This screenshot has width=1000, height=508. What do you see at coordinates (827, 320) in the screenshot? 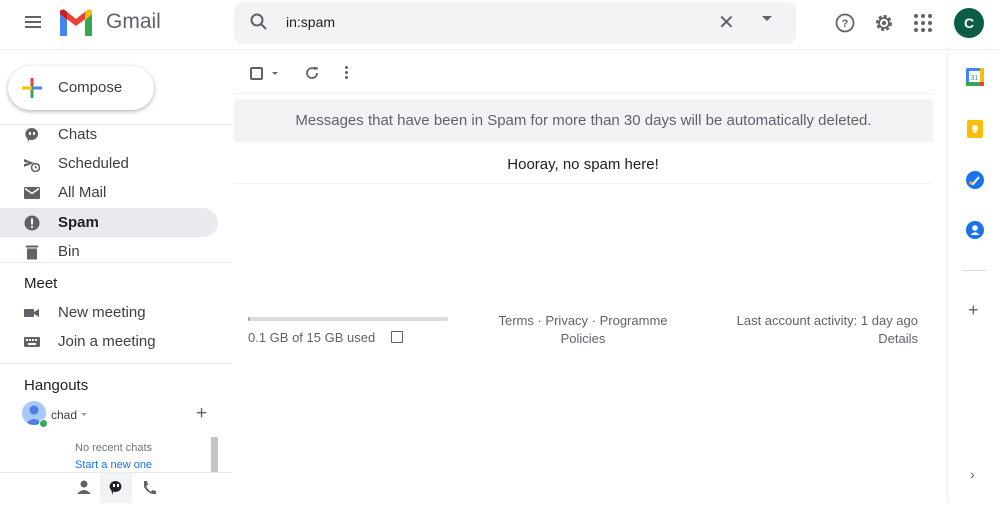
I see `last-activity-text: Last account activity: 1 day ago` at bounding box center [827, 320].